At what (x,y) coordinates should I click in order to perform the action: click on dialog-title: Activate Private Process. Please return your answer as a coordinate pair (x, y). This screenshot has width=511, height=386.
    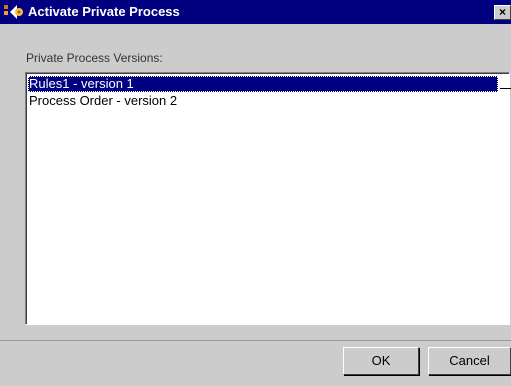
    Looking at the image, I should click on (104, 11).